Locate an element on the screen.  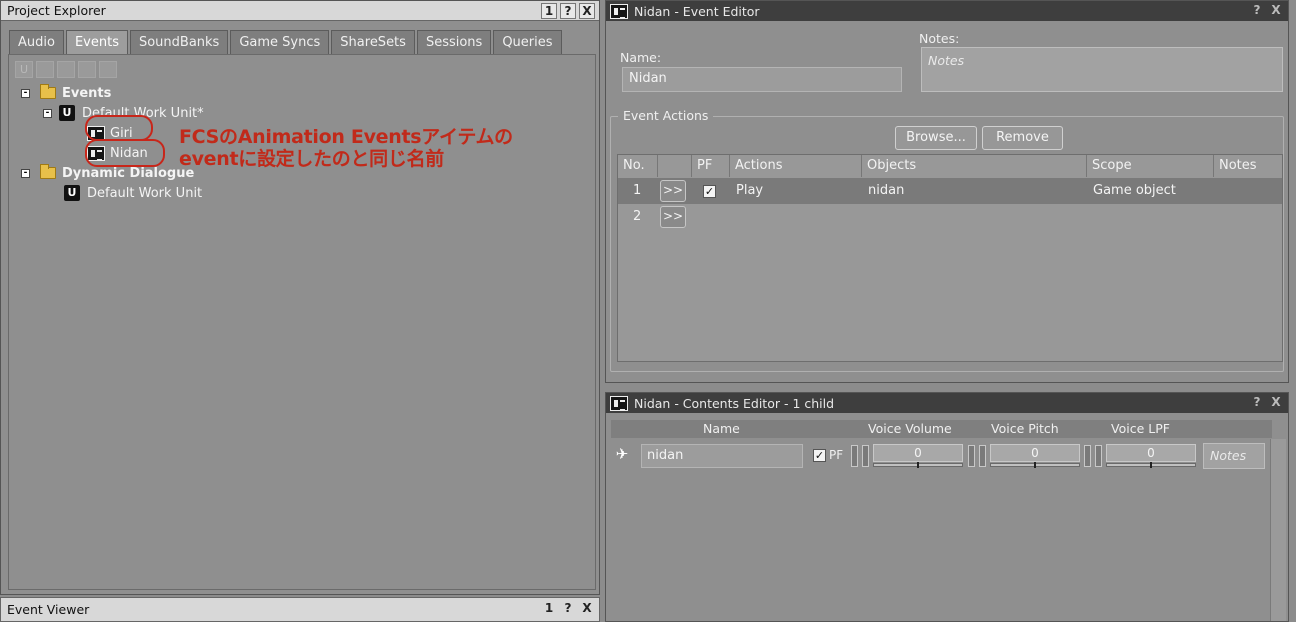
column-header-name: Name is located at coordinates (721, 428).